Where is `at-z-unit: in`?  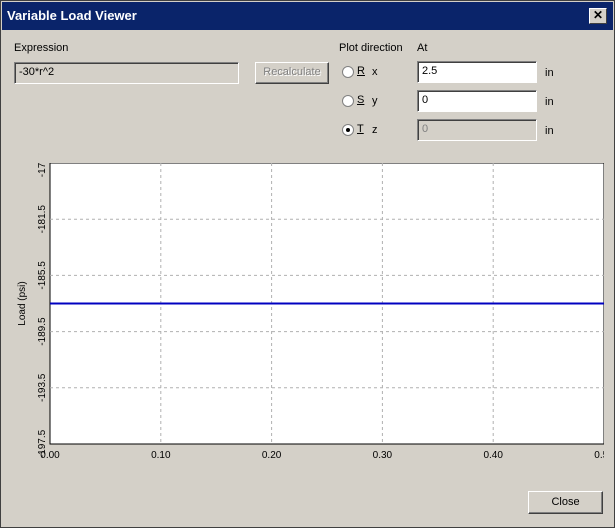
at-z-unit: in is located at coordinates (549, 131).